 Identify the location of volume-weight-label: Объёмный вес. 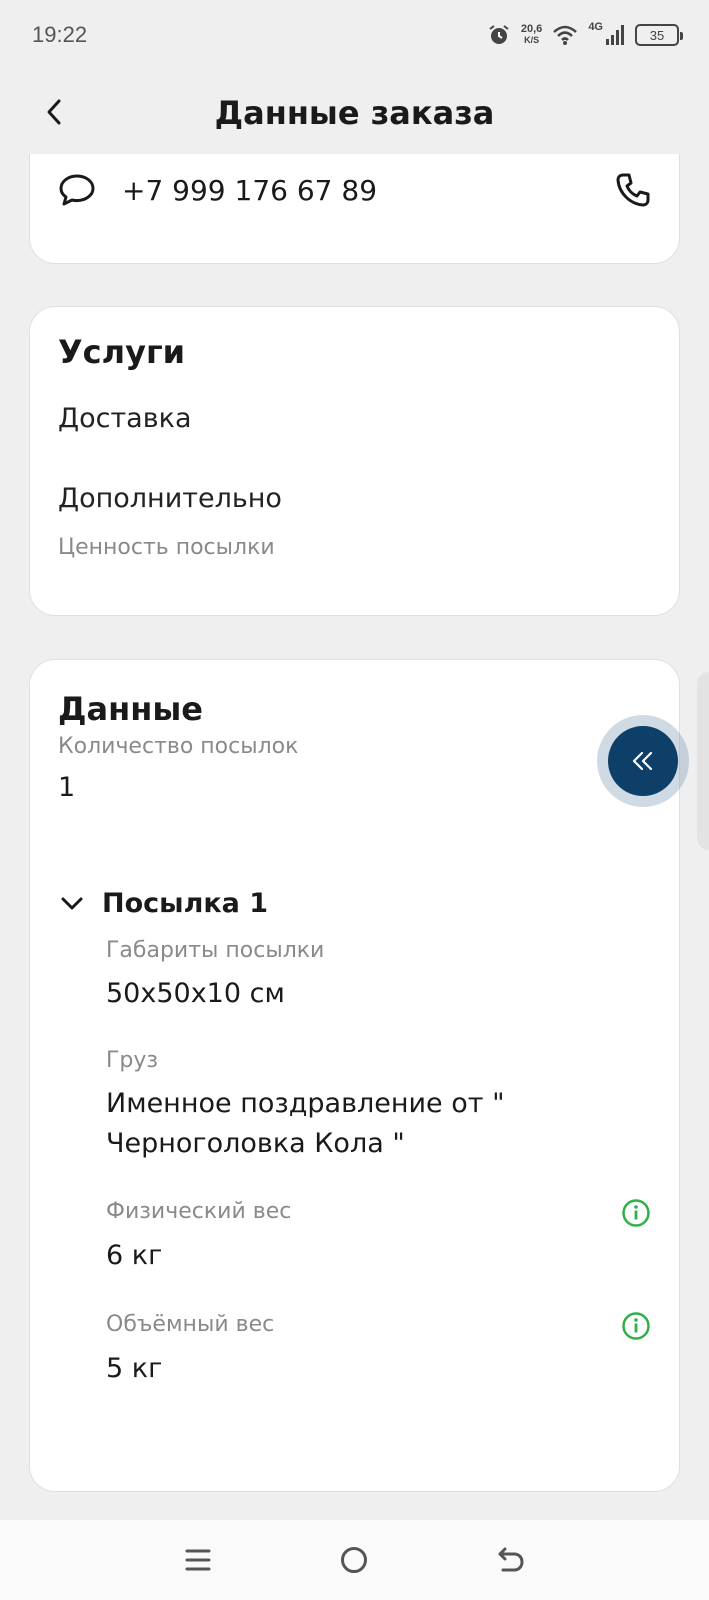
(190, 1324).